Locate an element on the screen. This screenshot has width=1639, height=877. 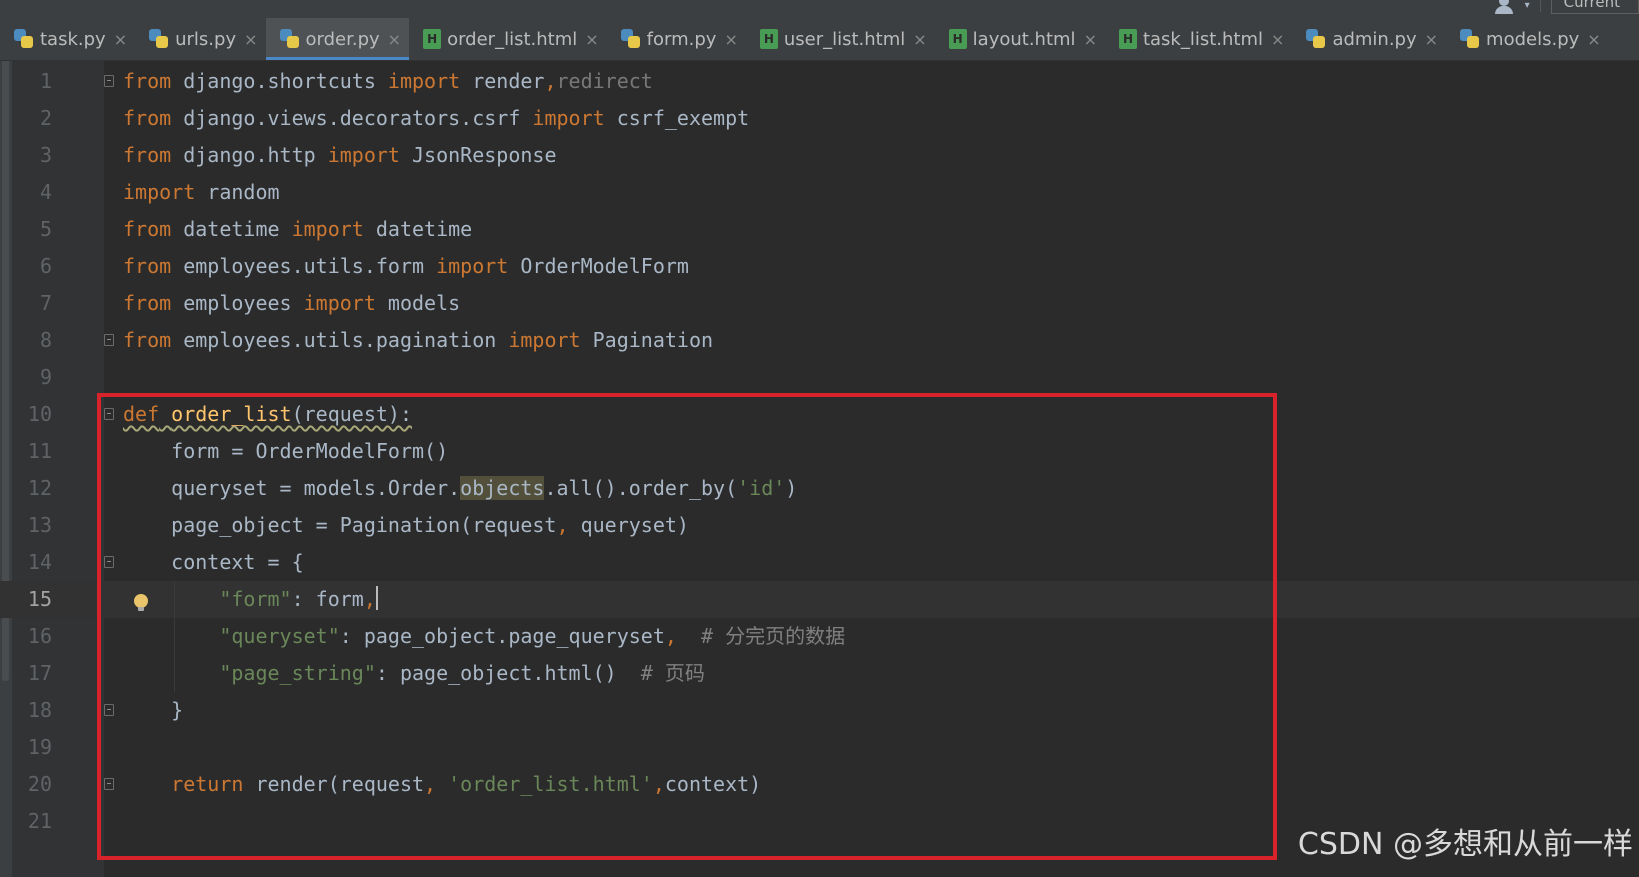
line-number: 19 is located at coordinates (32, 747).